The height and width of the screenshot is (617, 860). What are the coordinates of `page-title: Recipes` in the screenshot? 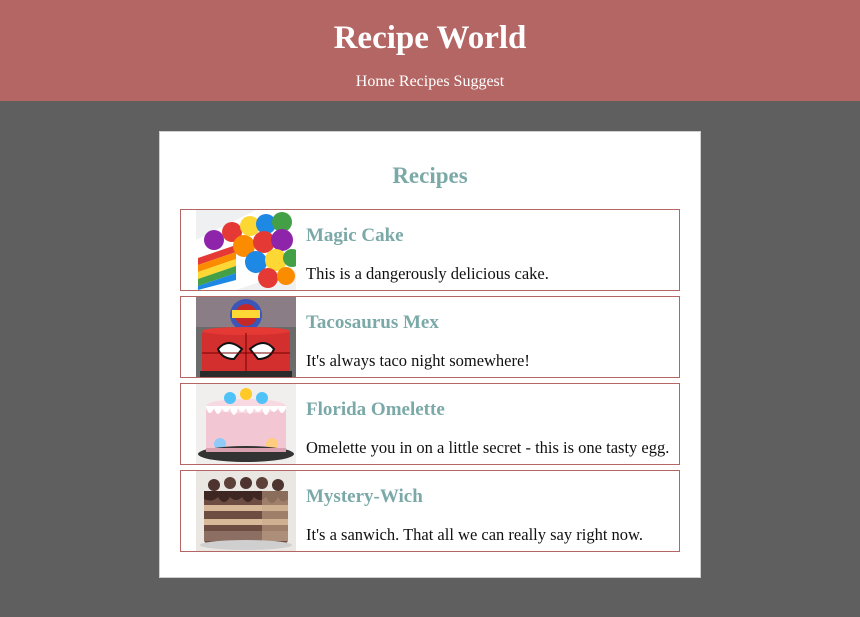 It's located at (430, 175).